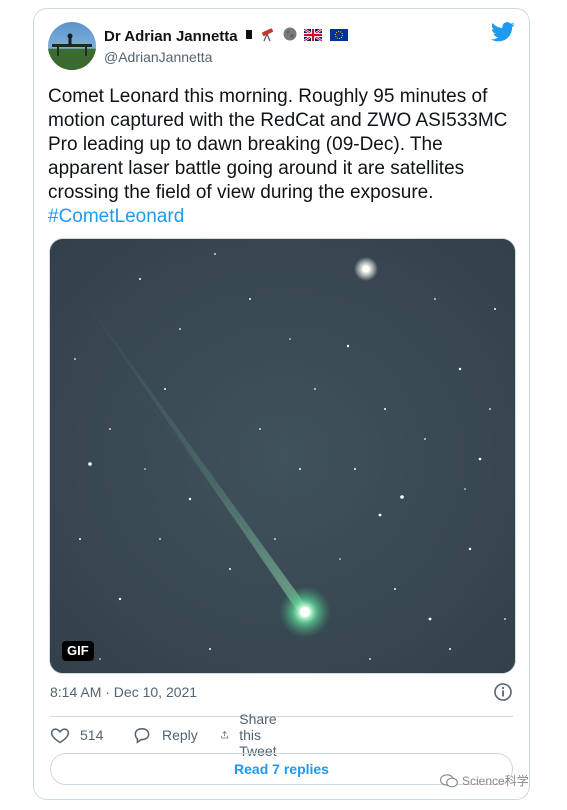  What do you see at coordinates (180, 735) in the screenshot?
I see `reply-label: Reply` at bounding box center [180, 735].